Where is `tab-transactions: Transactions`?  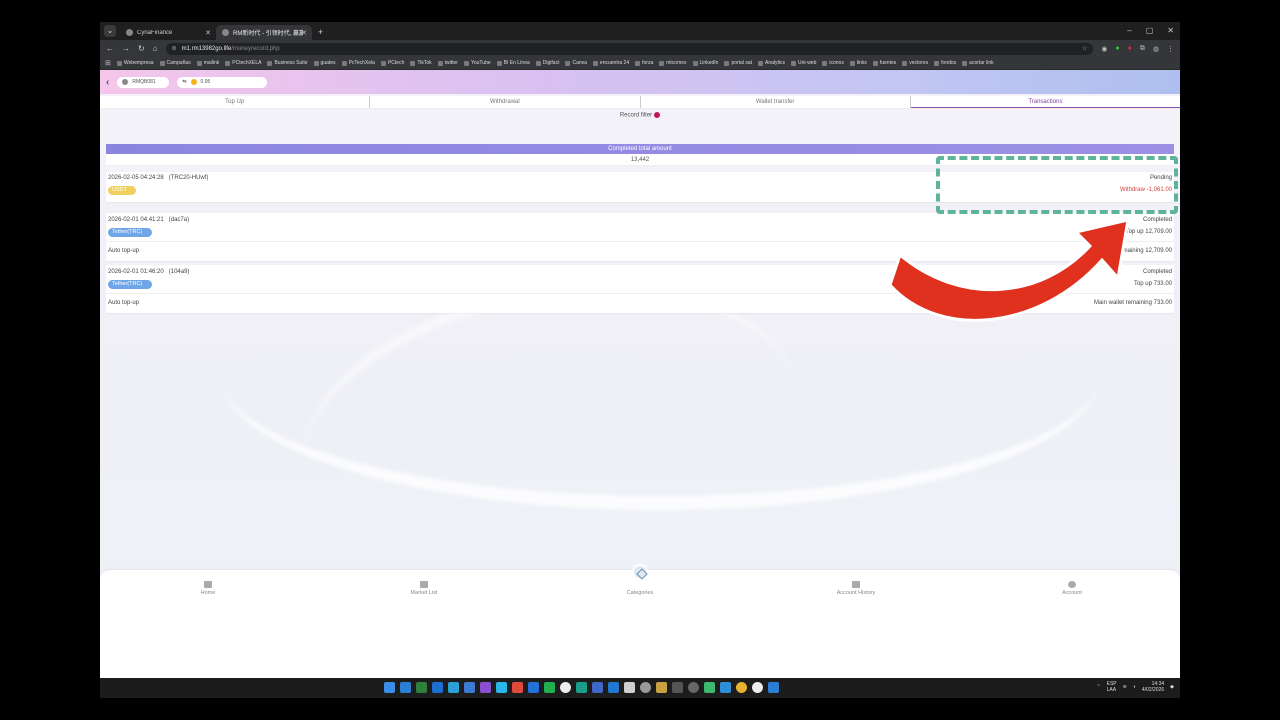
tab-transactions: Transactions is located at coordinates (1045, 102).